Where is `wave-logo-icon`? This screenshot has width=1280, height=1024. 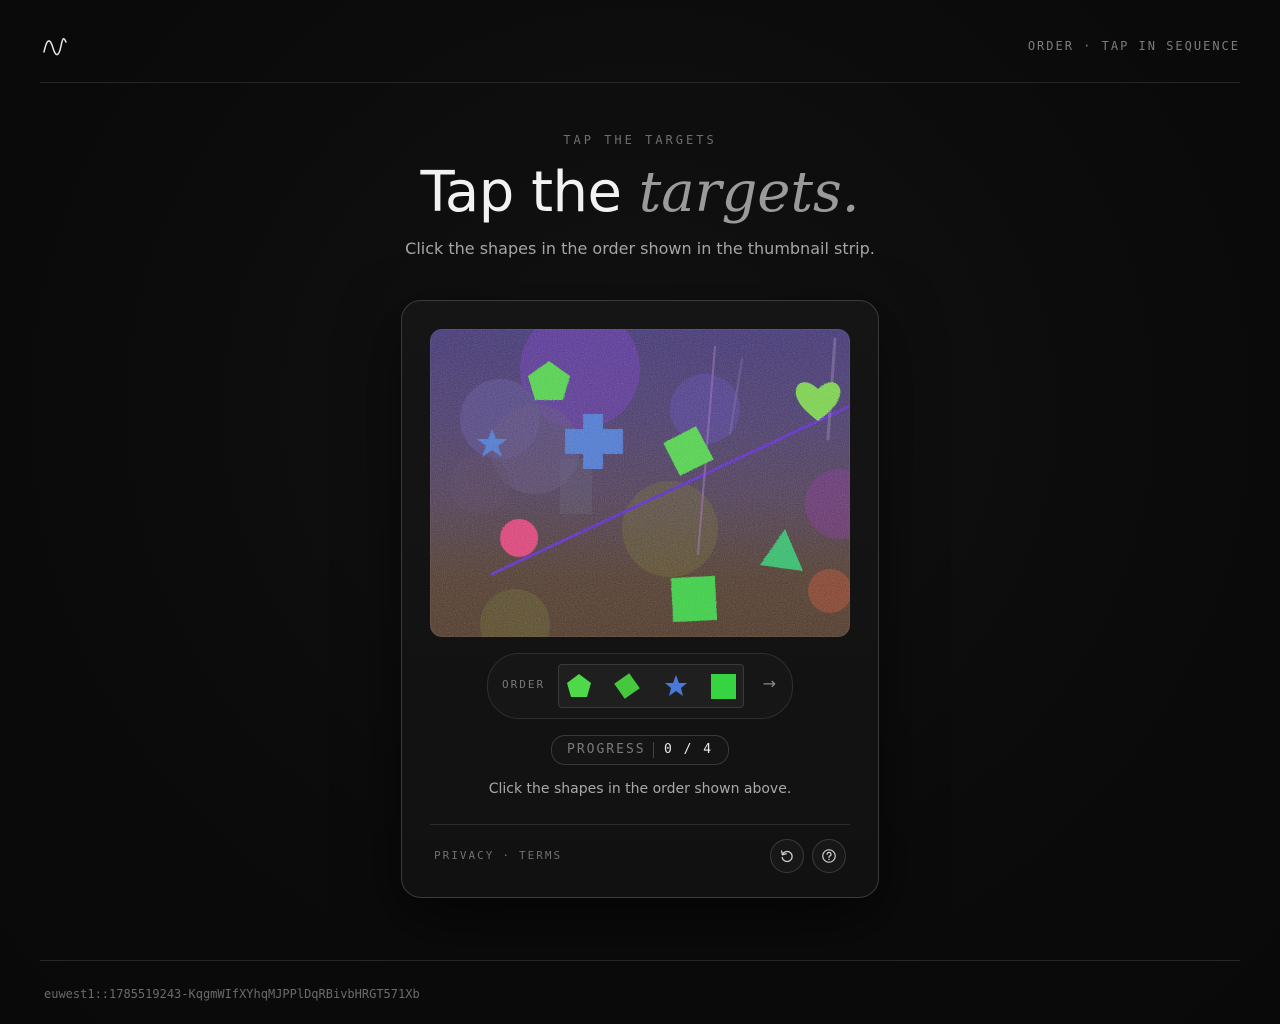
wave-logo-icon is located at coordinates (55, 47).